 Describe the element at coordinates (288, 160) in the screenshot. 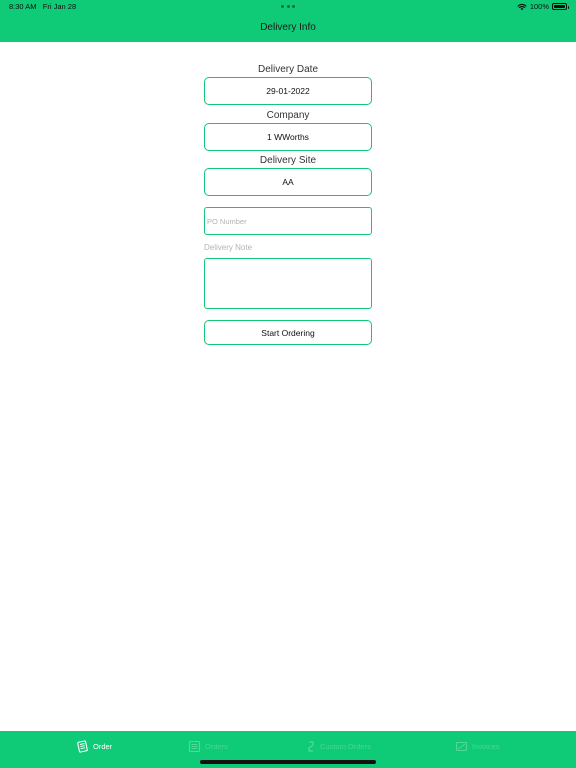

I see `delivery-site-label: Delivery Site` at that location.